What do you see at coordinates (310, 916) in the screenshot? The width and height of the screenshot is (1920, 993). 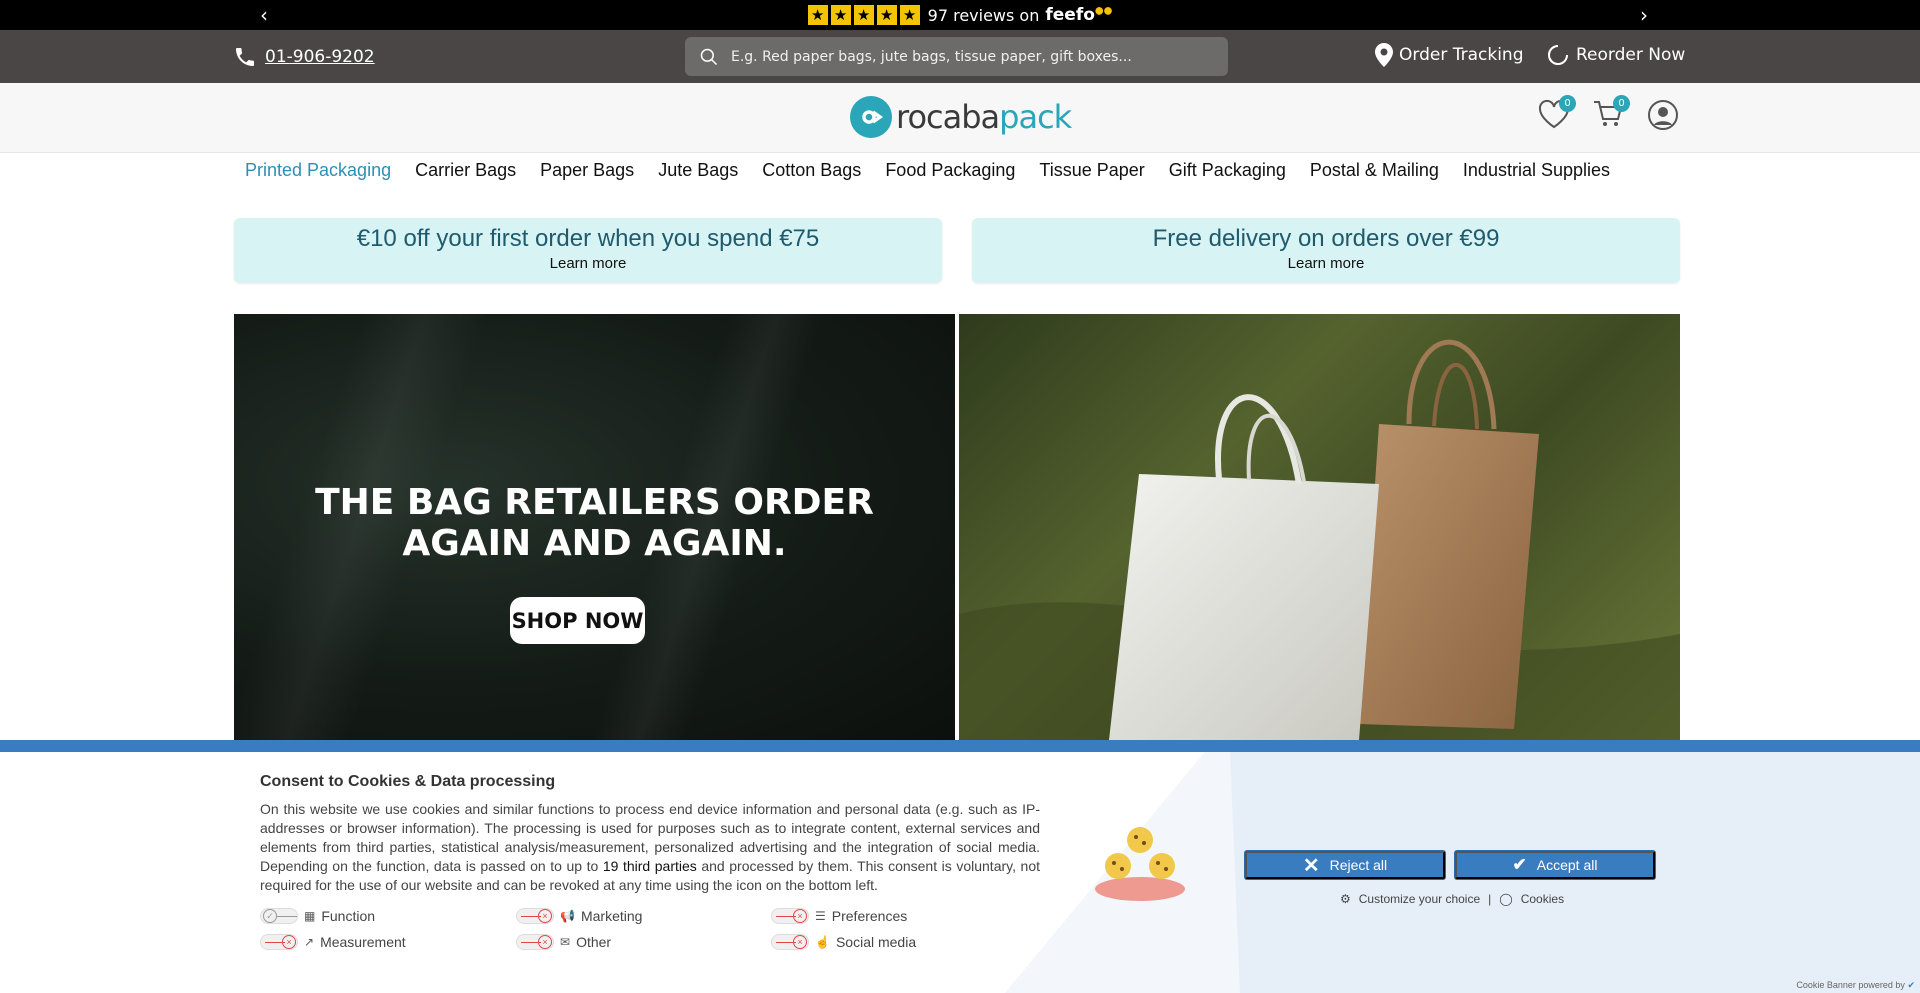 I see `grid-icon: ▦` at bounding box center [310, 916].